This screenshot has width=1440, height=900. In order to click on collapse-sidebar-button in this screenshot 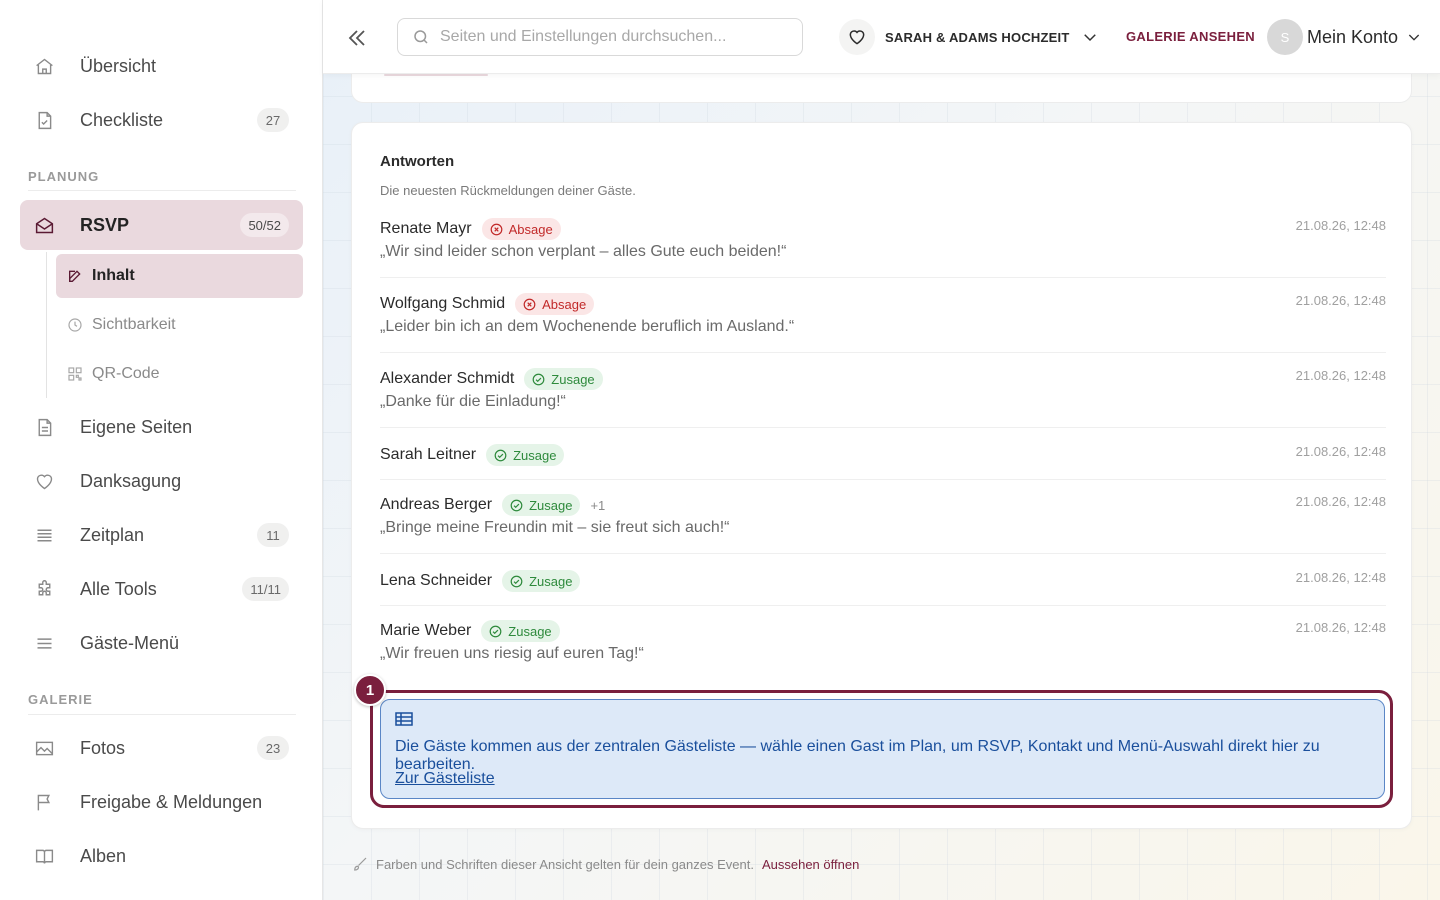, I will do `click(357, 38)`.